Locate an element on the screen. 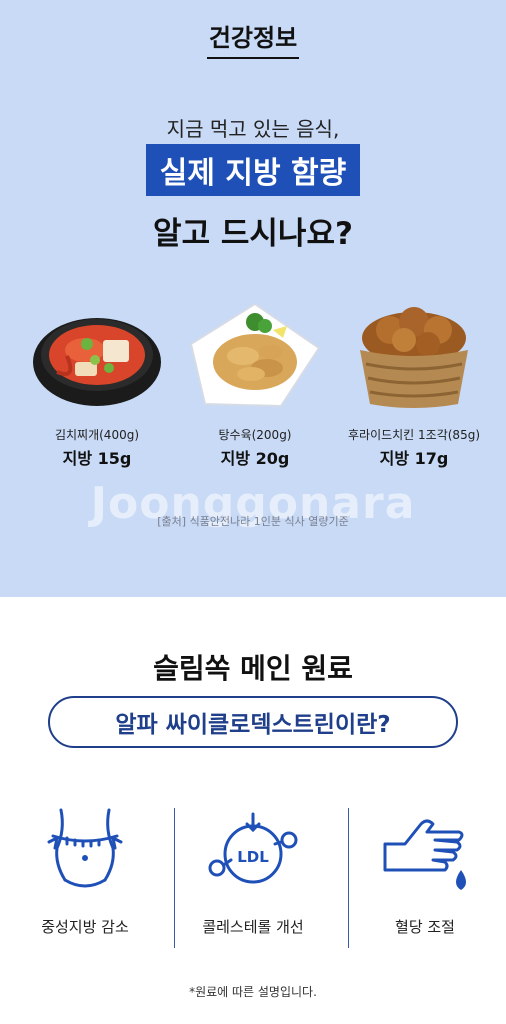 The image size is (506, 1024). benefit-item: 중성지방 감소 is located at coordinates (85, 868).